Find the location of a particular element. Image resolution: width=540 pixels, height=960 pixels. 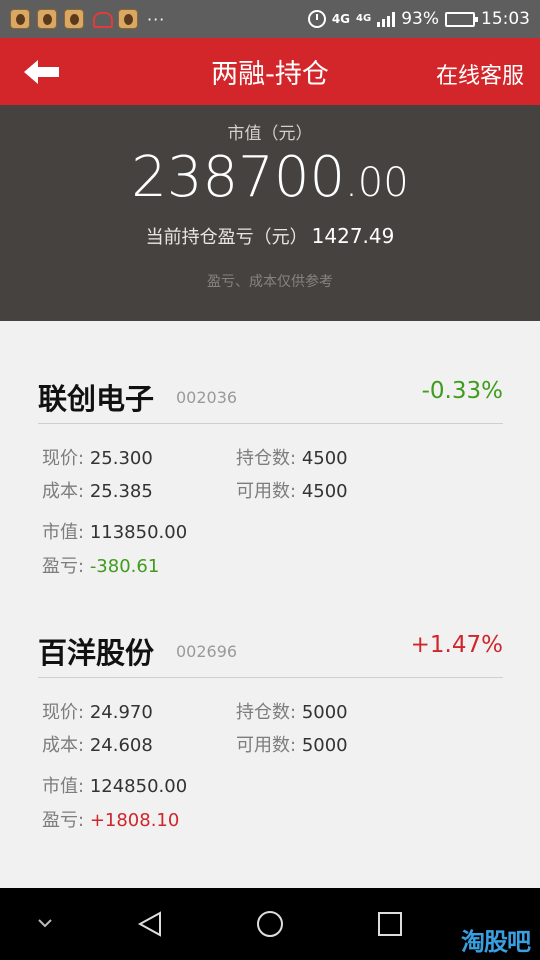

stock-change: +1.47% is located at coordinates (456, 645).